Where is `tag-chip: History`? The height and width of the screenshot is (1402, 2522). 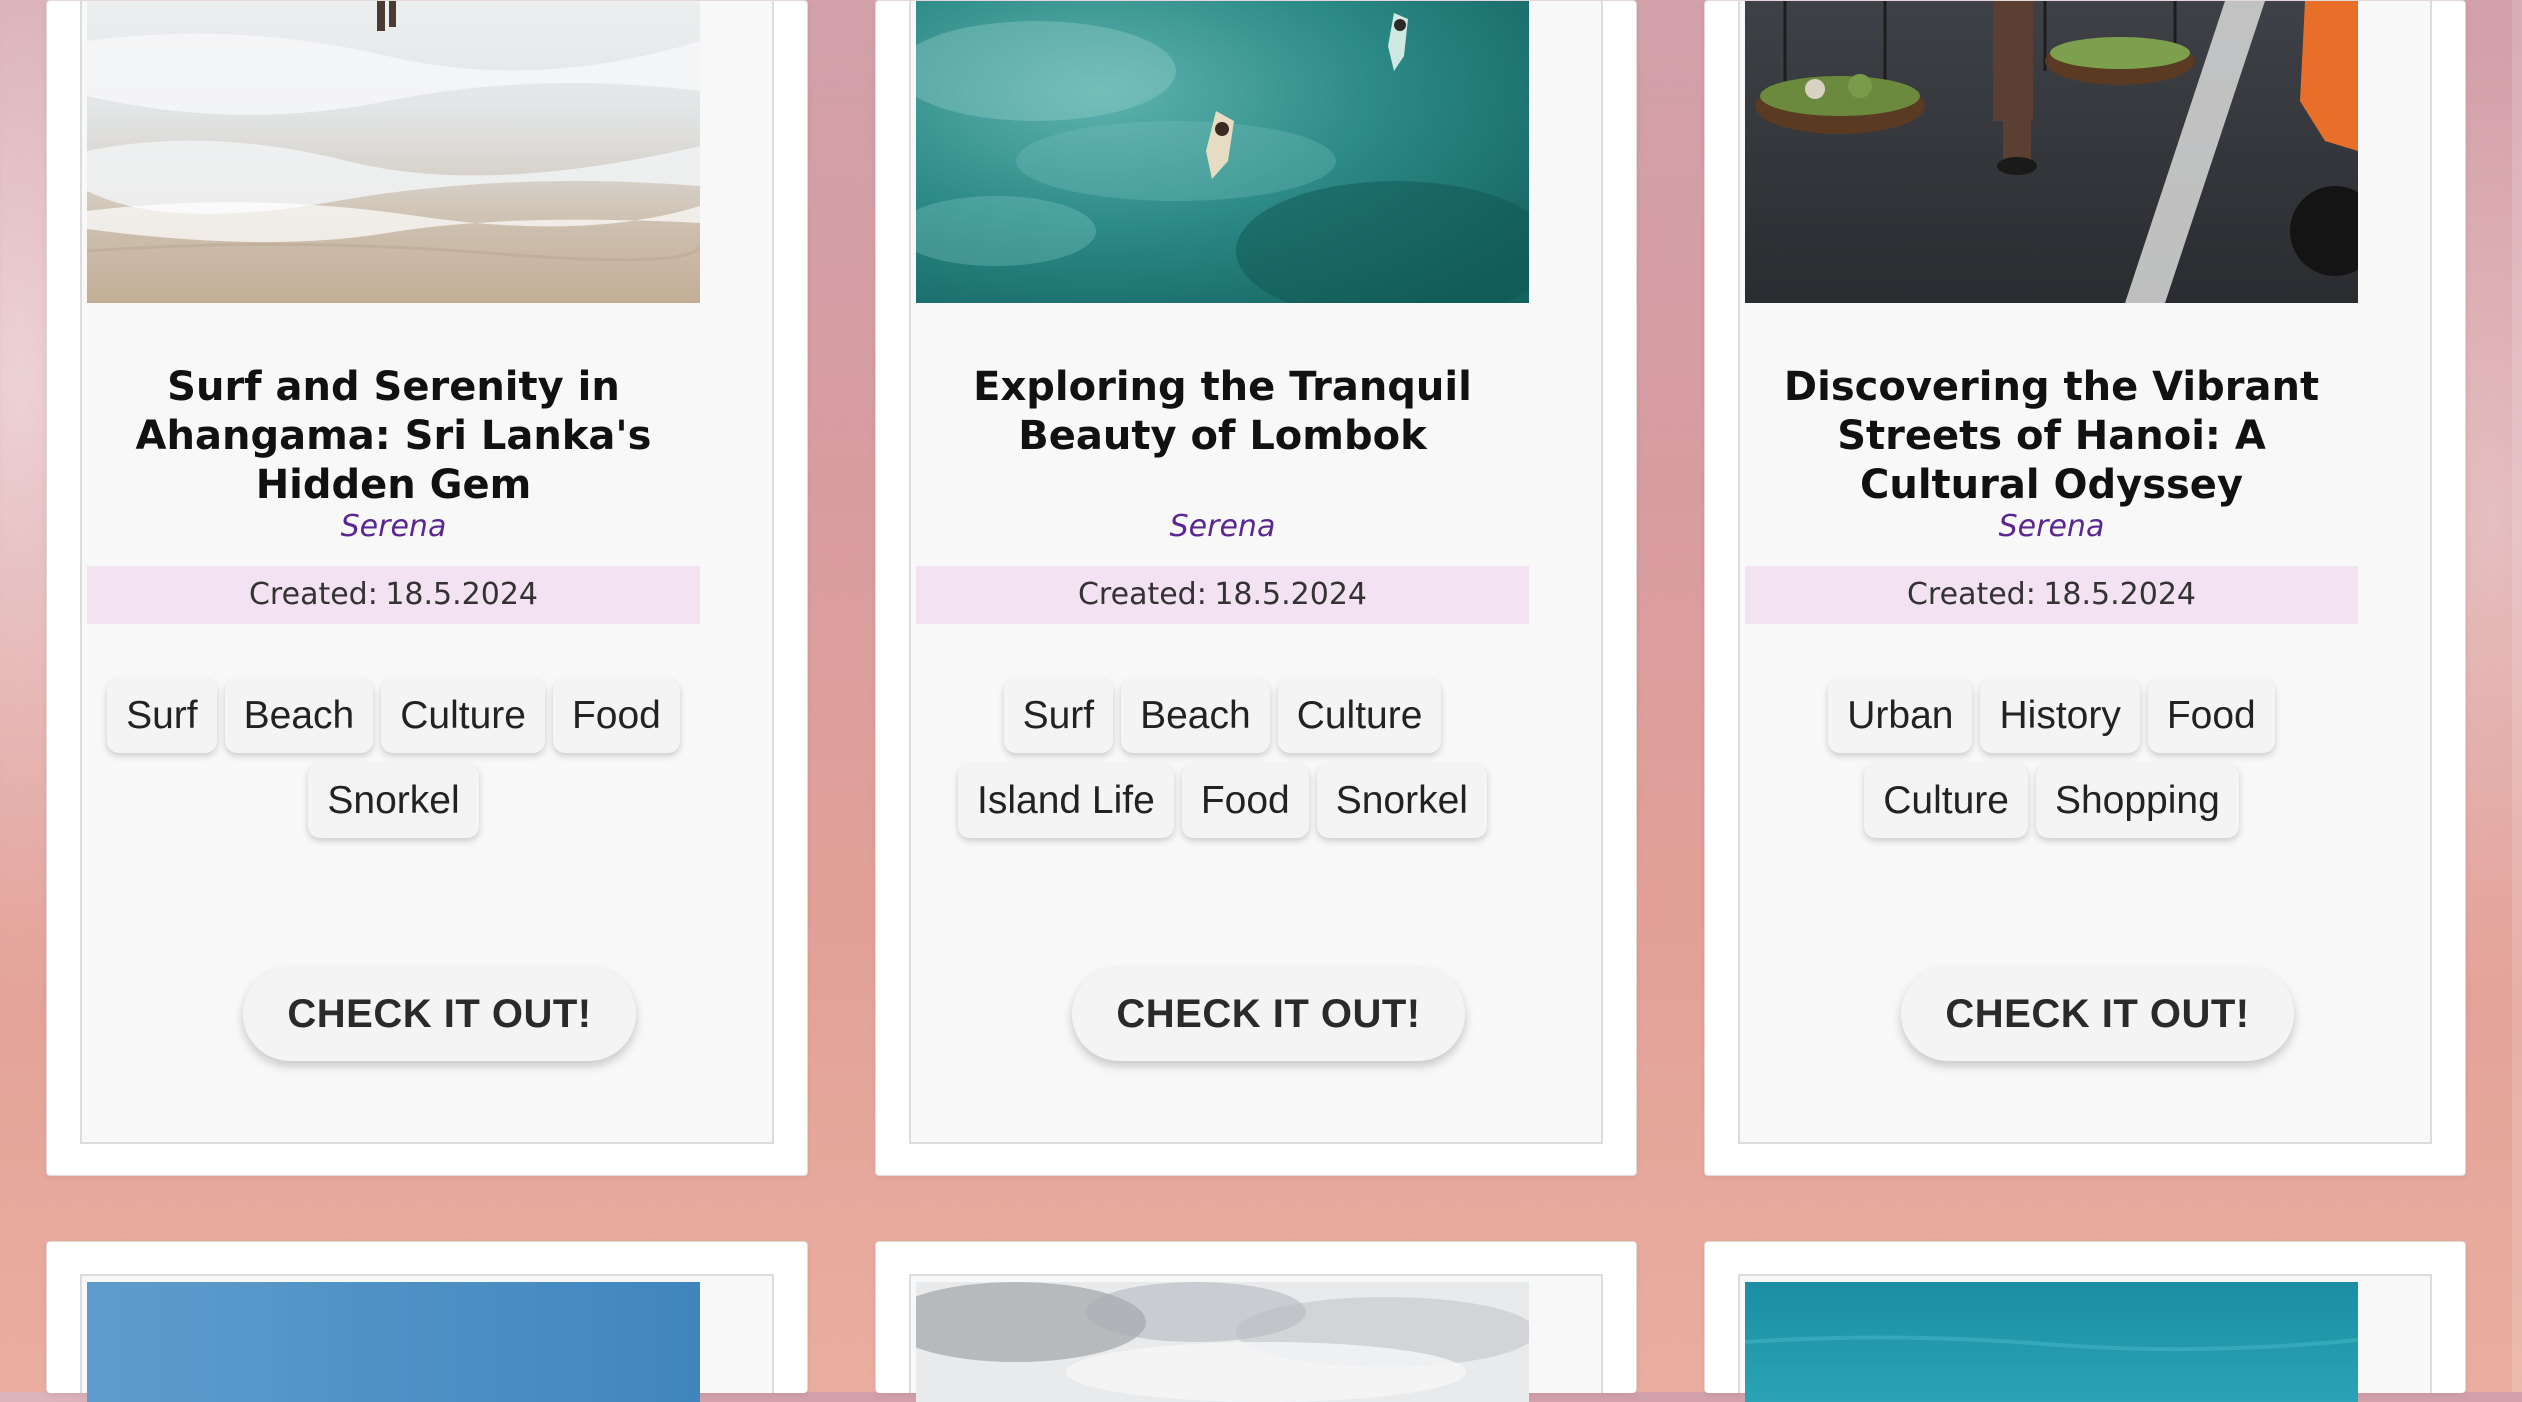
tag-chip: History is located at coordinates (2060, 716).